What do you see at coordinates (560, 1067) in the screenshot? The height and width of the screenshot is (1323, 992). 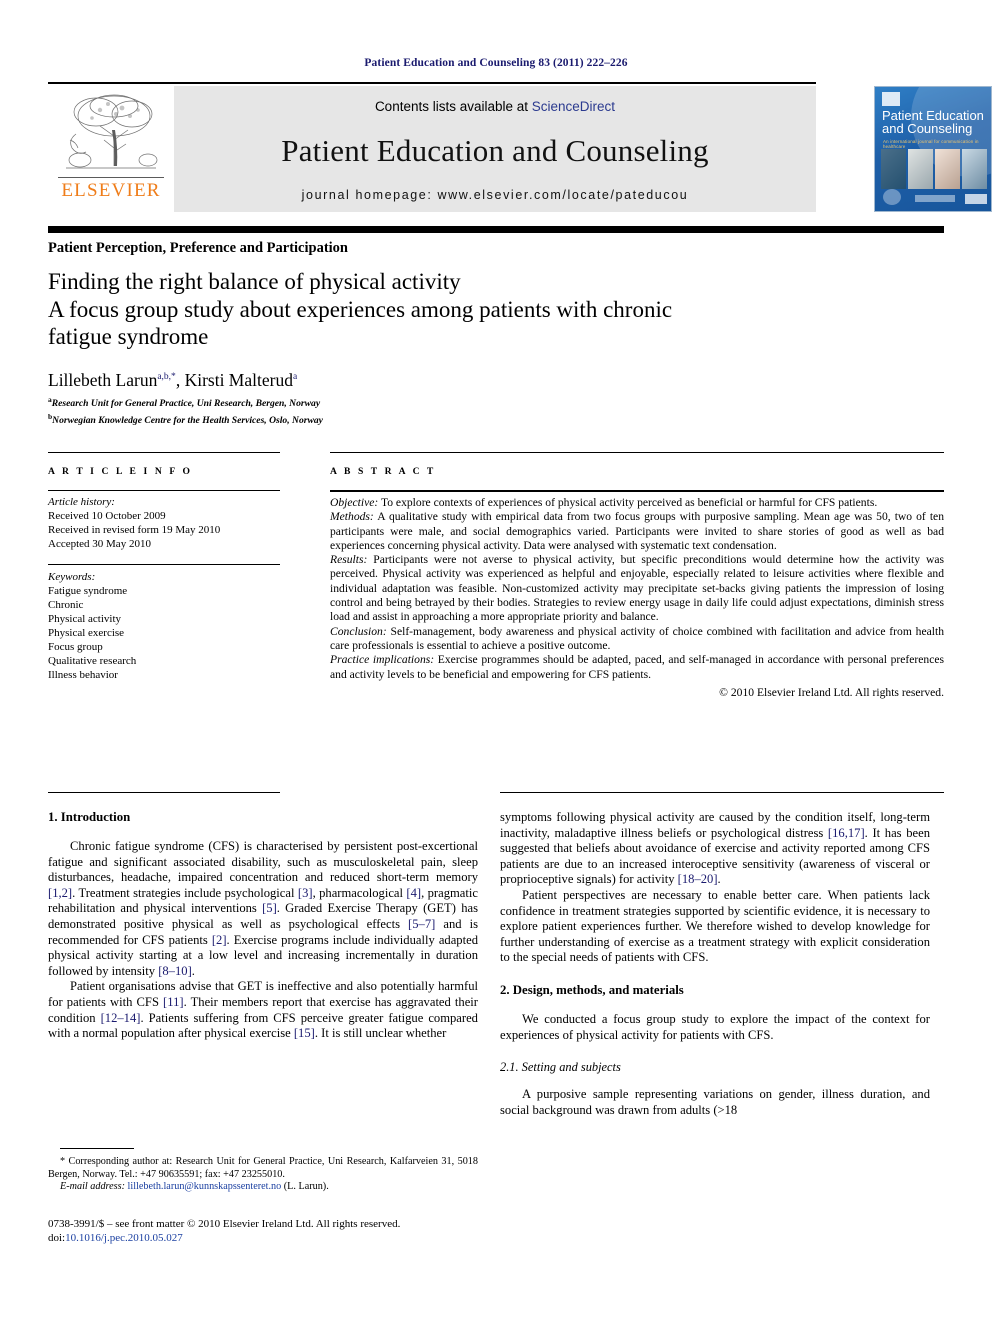 I see `heading-setting-and-subjects: 2.1. Setting and subjects` at bounding box center [560, 1067].